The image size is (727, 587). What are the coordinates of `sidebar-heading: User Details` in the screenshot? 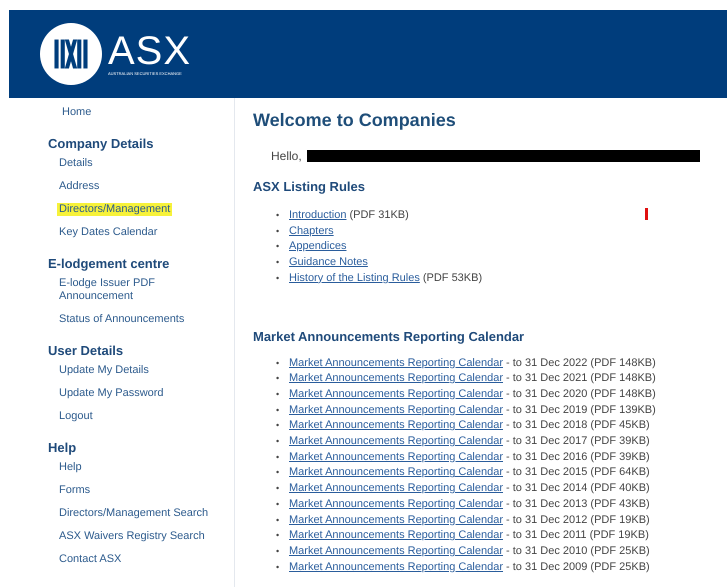 It's located at (86, 351).